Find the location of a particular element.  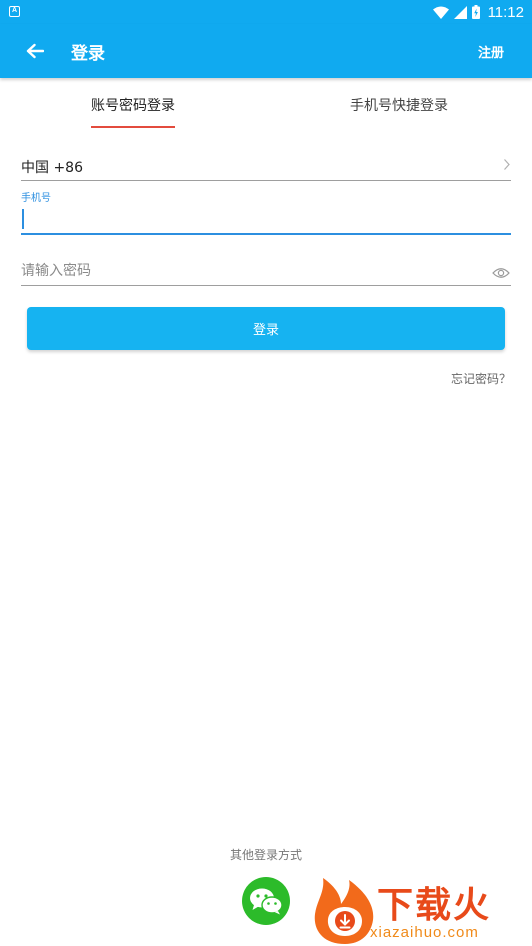

page-title: 登录 is located at coordinates (88, 54).